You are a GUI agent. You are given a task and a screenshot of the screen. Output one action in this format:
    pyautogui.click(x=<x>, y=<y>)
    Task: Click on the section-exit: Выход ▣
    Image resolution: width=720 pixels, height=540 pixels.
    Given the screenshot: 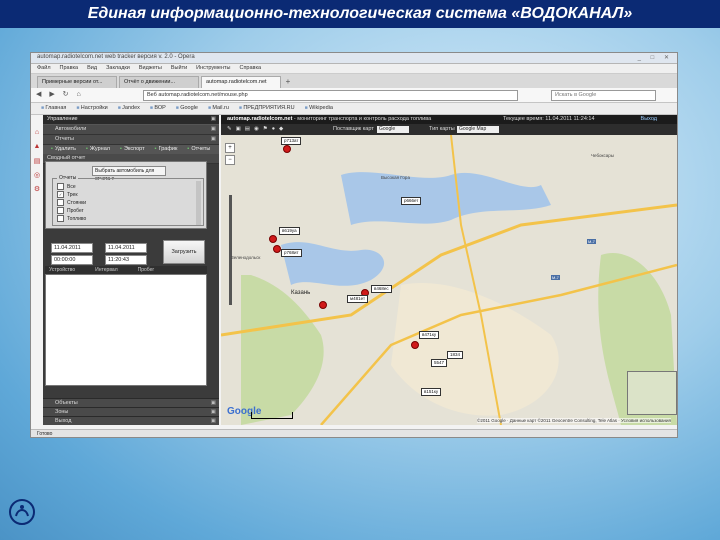 What is the action you would take?
    pyautogui.click(x=131, y=420)
    